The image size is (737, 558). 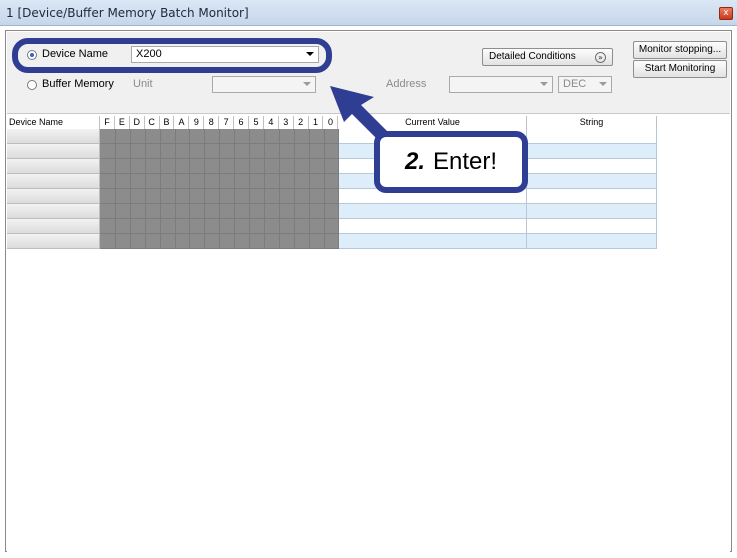 What do you see at coordinates (465, 161) in the screenshot?
I see `step-text: Enter!` at bounding box center [465, 161].